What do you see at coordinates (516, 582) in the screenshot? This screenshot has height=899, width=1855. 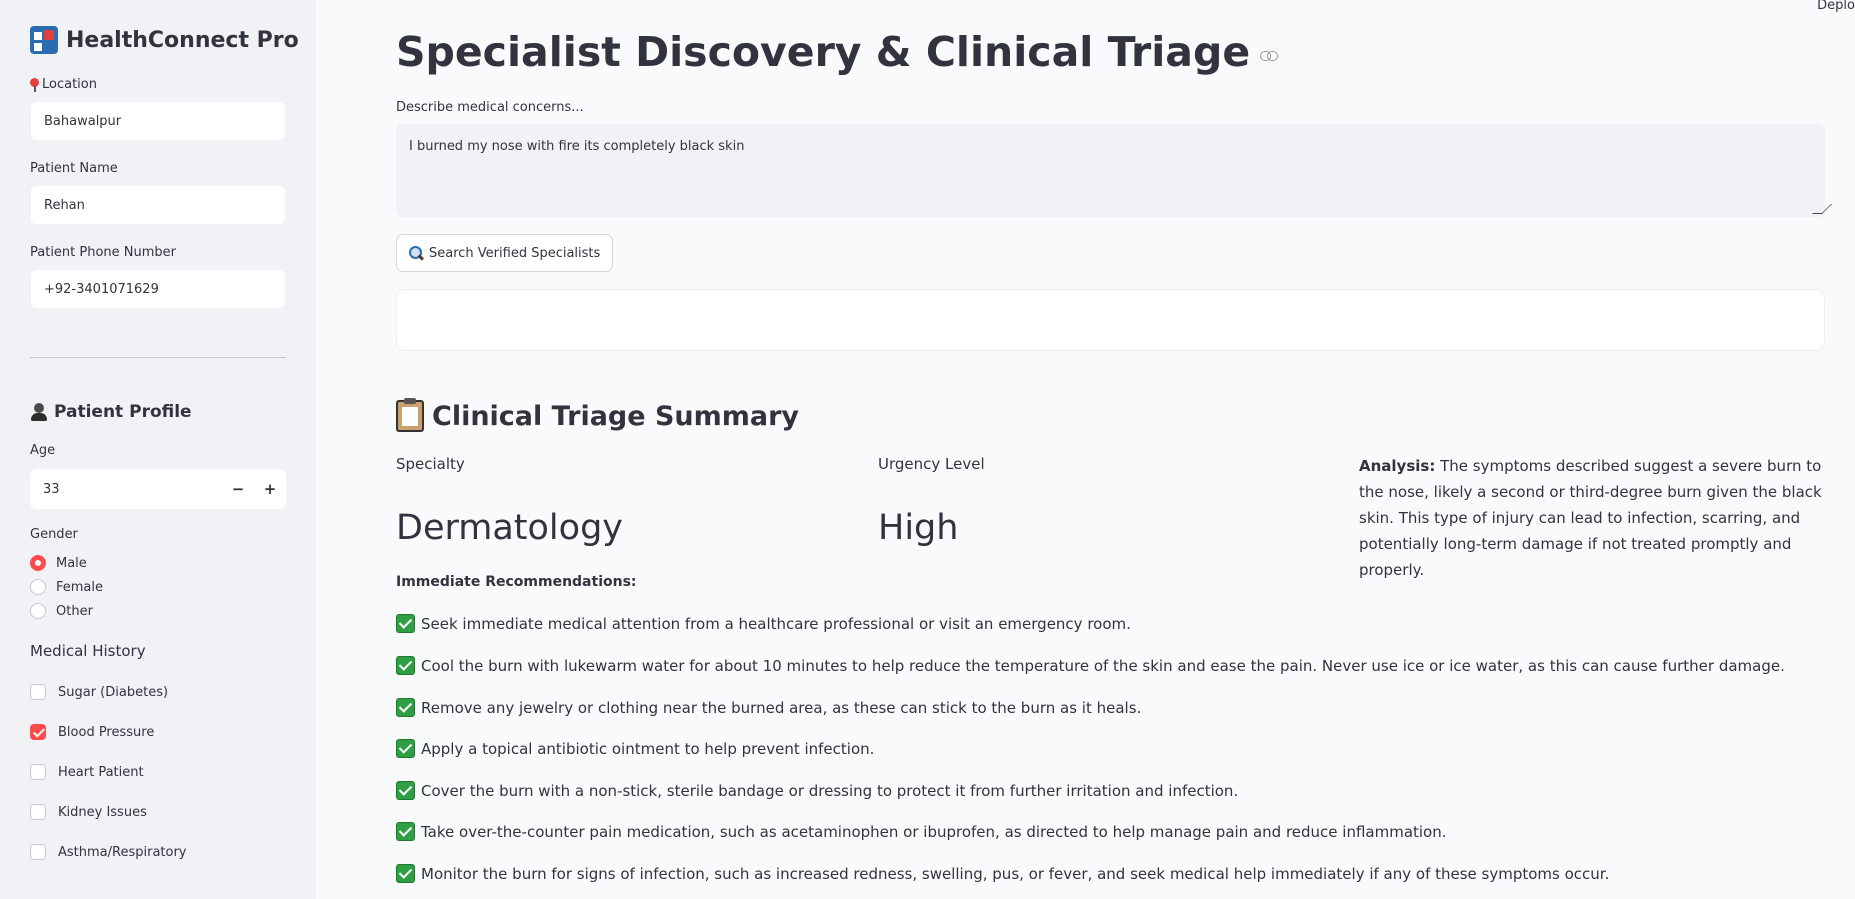 I see `recommendations-title: Immediate Recommendations:` at bounding box center [516, 582].